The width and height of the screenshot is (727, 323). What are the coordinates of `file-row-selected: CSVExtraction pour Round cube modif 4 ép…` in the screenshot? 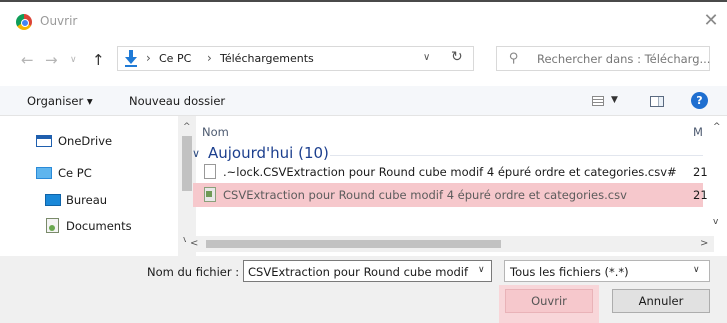 It's located at (450, 195).